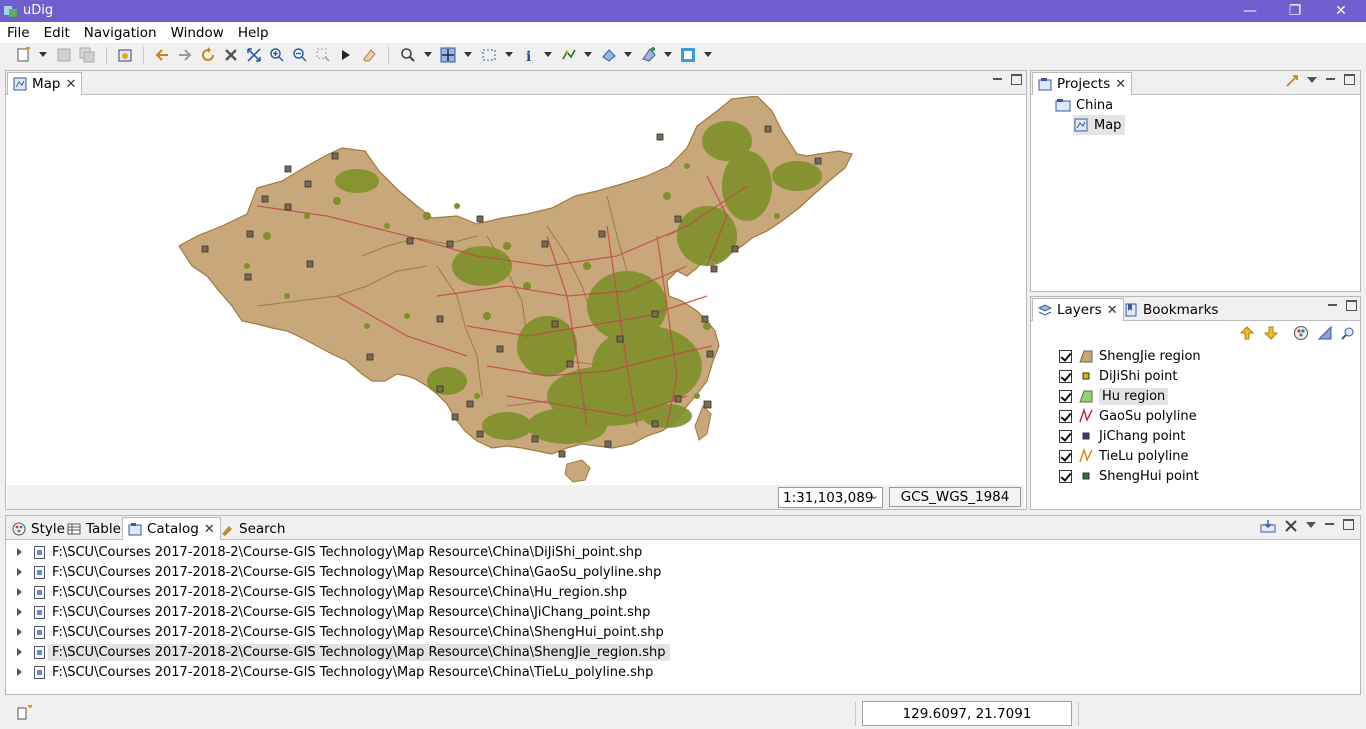  Describe the element at coordinates (323, 55) in the screenshot. I see `zoom-box-icon` at that location.